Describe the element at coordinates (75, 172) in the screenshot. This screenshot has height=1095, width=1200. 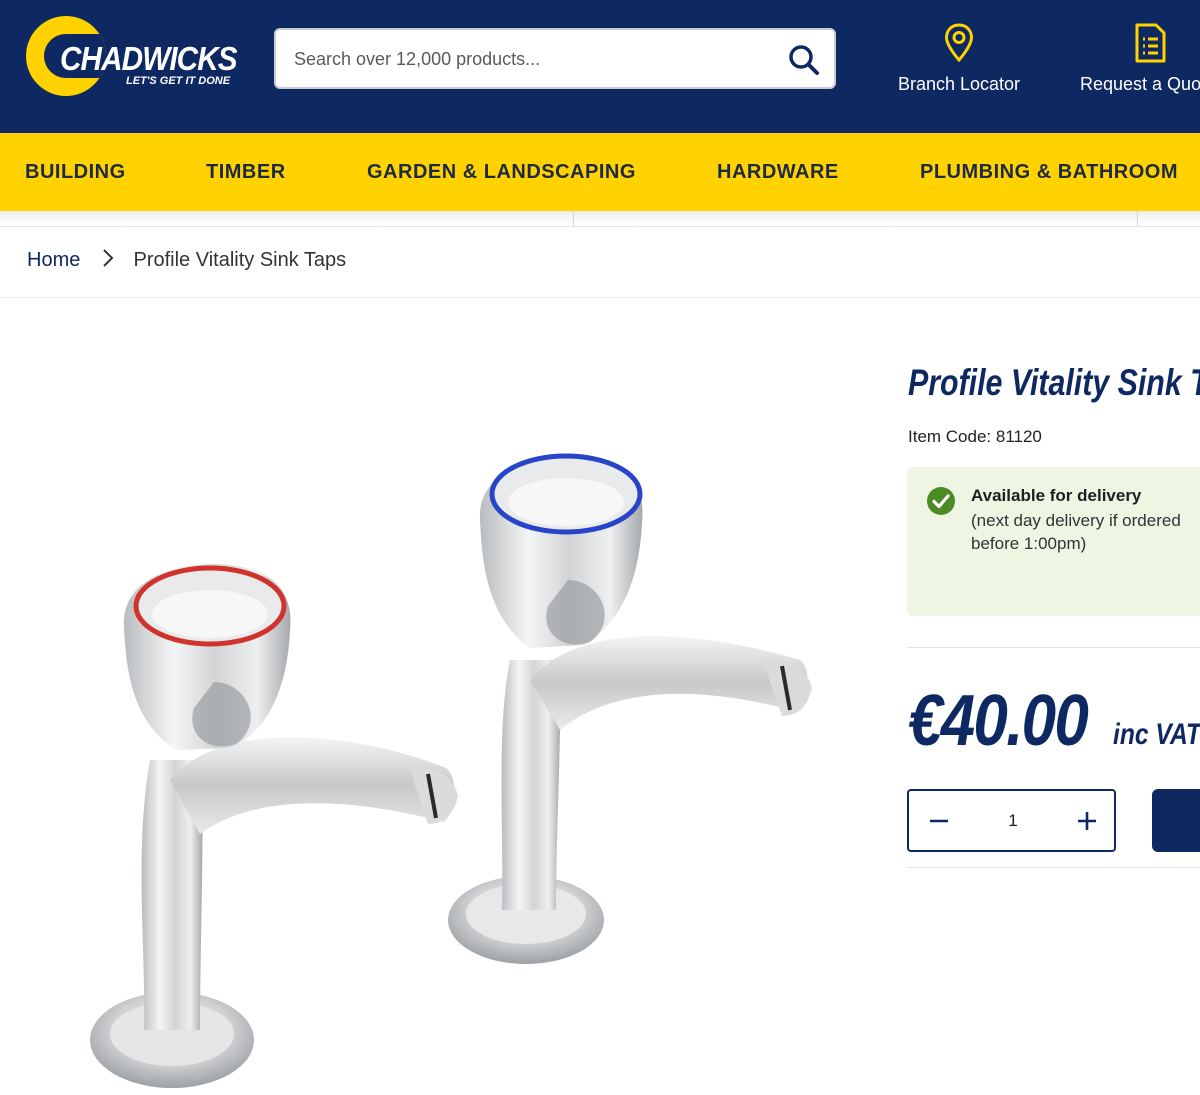
I see `nav-item-building: BUILDING` at that location.